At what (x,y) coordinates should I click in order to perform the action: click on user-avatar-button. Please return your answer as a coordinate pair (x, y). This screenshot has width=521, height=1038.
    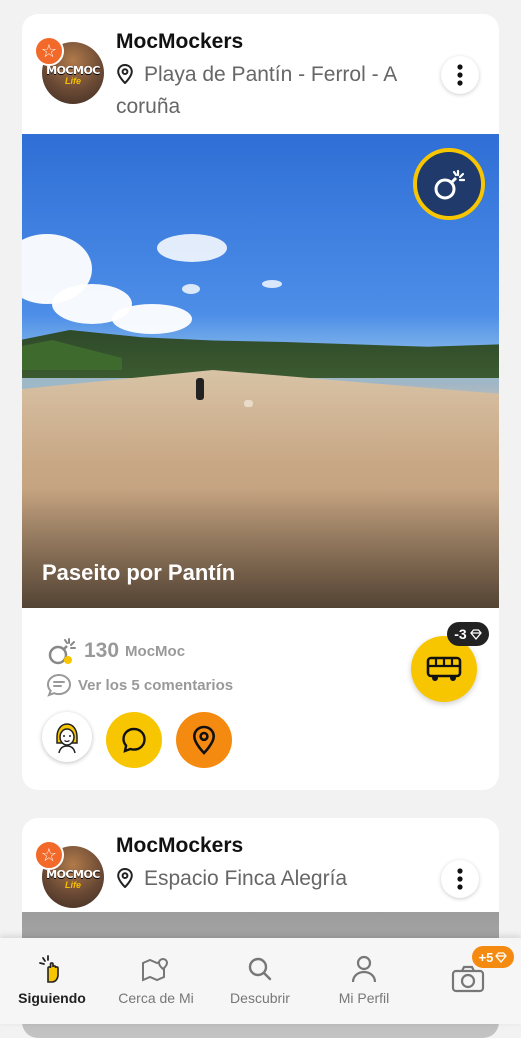
    Looking at the image, I should click on (67, 737).